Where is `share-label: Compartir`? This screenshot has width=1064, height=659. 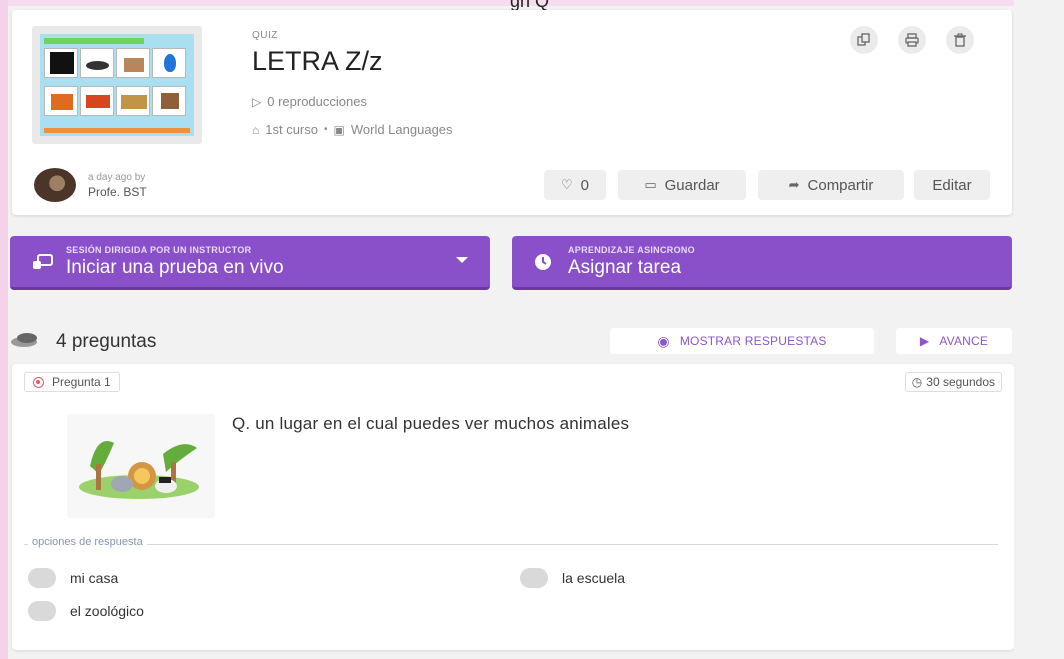 share-label: Compartir is located at coordinates (840, 185).